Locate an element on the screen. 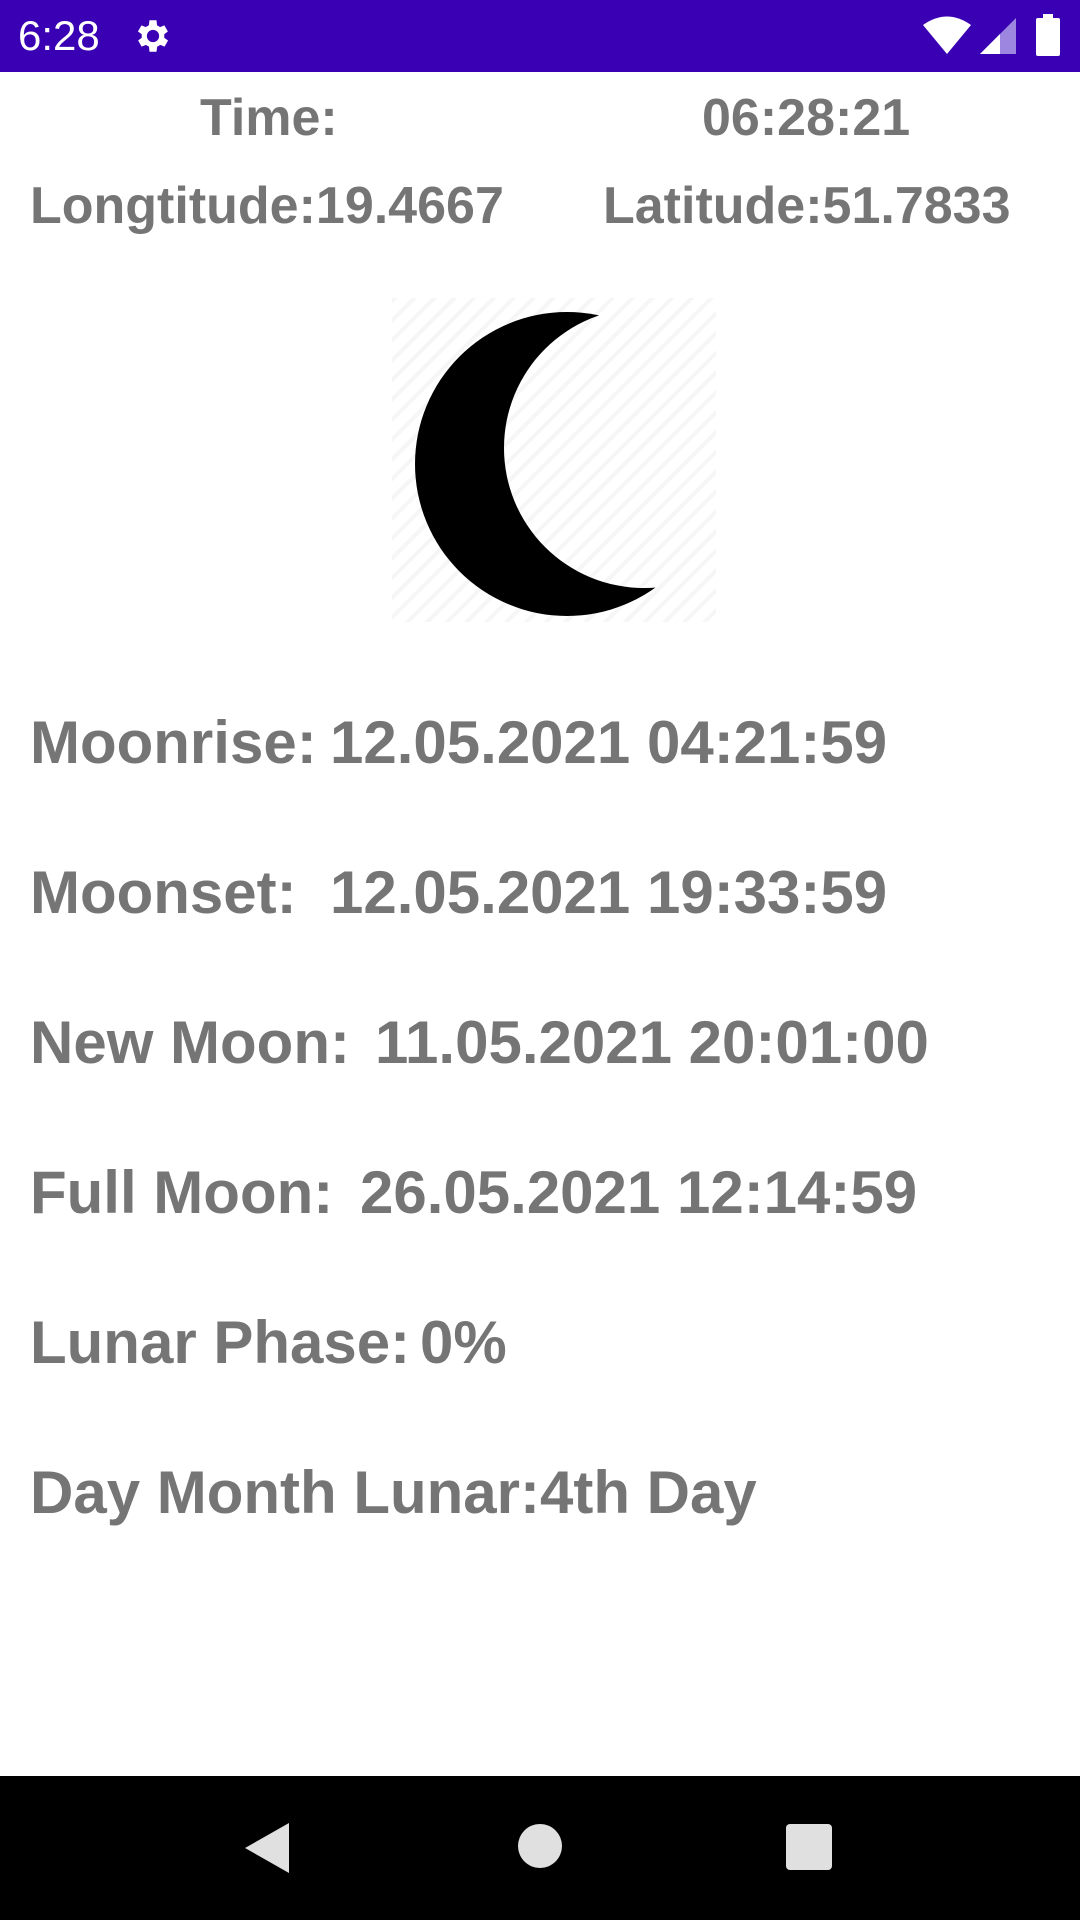 This screenshot has width=1080, height=1920. home-icon is located at coordinates (540, 1846).